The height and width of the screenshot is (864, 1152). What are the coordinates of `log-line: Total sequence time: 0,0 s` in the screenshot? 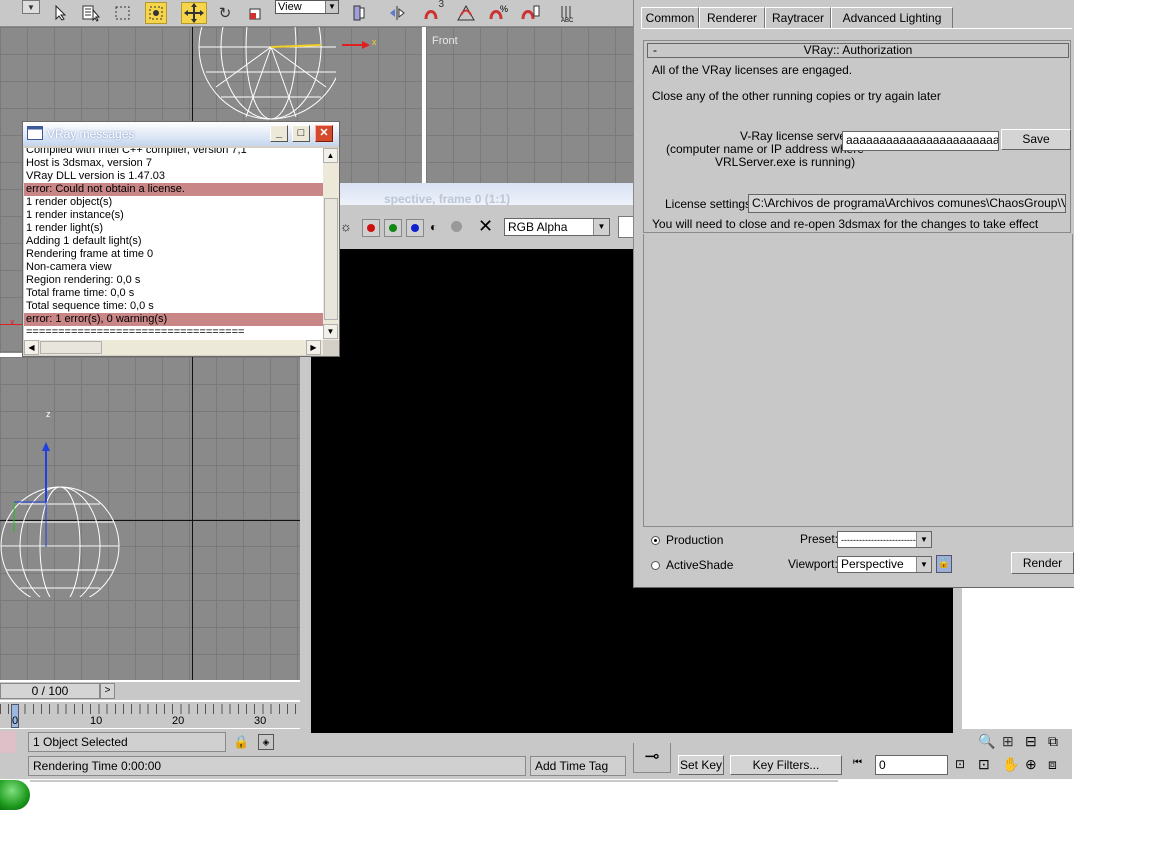 It's located at (90, 306).